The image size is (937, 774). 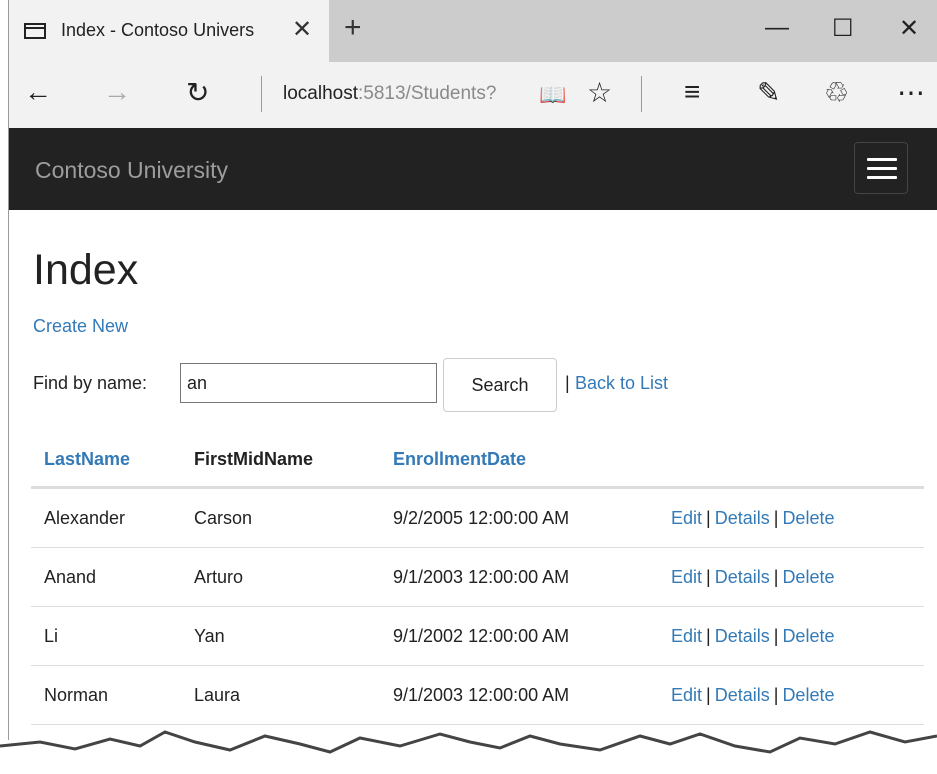 What do you see at coordinates (280, 577) in the screenshot?
I see `cell-firstmidname: Arturo` at bounding box center [280, 577].